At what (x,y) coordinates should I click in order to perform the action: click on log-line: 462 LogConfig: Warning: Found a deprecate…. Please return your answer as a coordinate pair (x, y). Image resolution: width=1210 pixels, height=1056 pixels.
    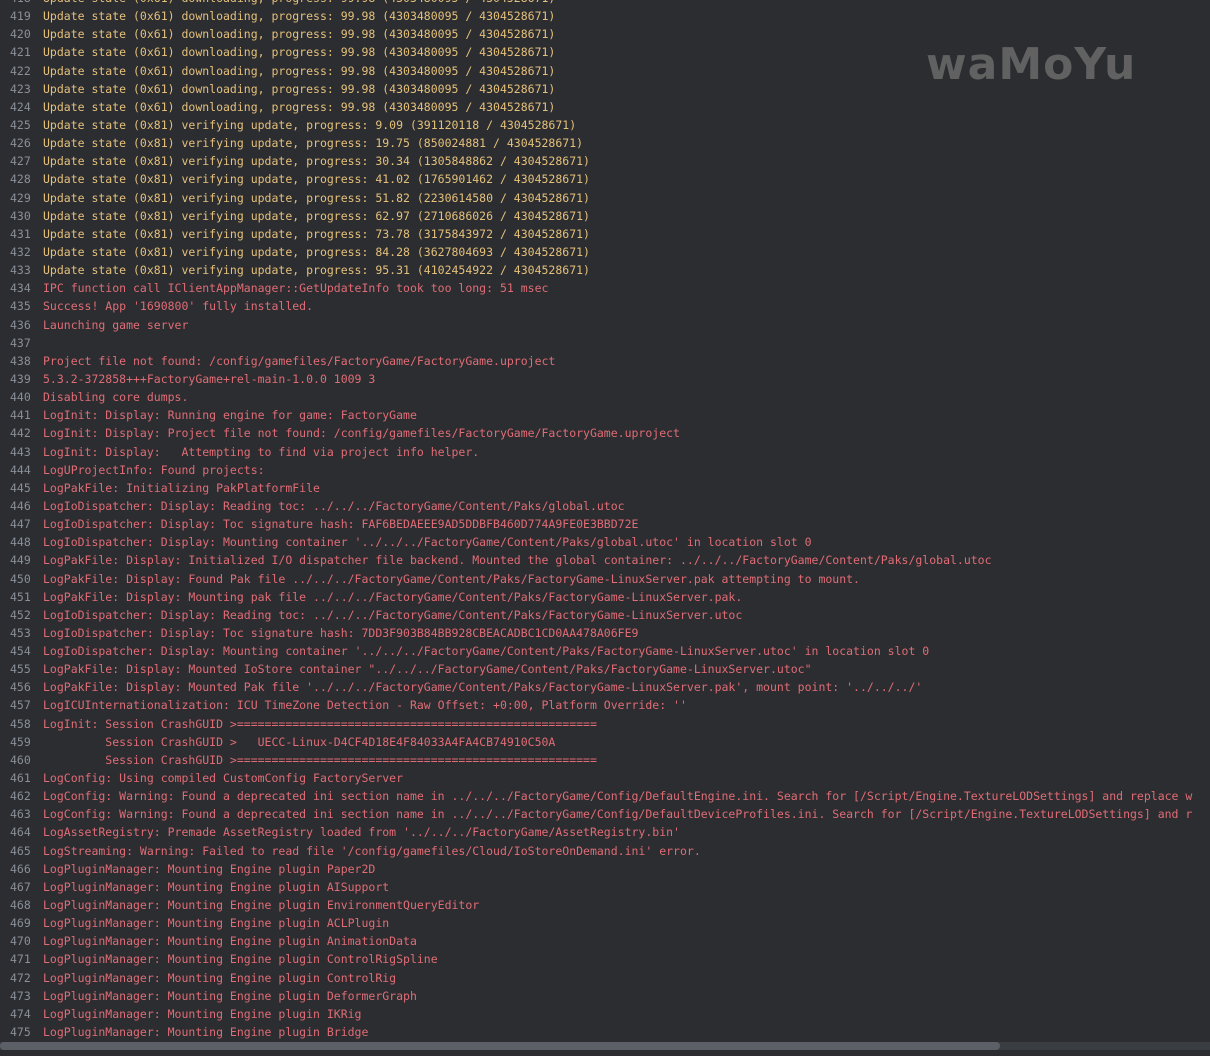
    Looking at the image, I should click on (605, 796).